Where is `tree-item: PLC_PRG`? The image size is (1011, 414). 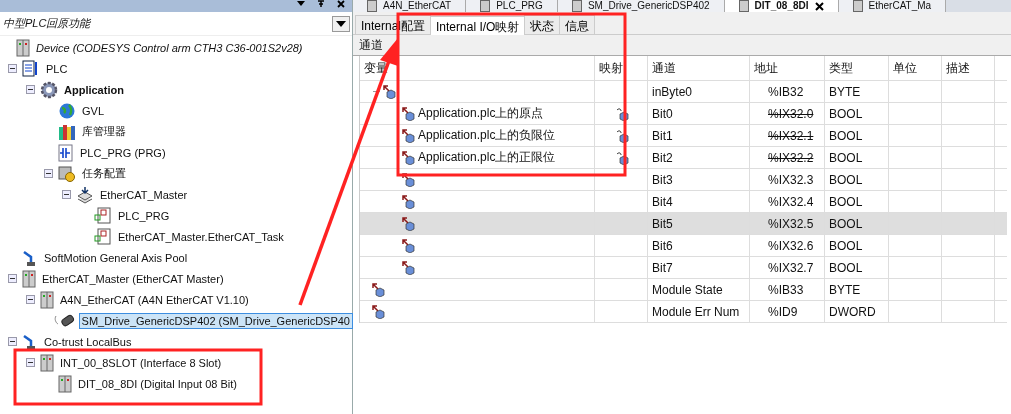 tree-item: PLC_PRG is located at coordinates (144, 215).